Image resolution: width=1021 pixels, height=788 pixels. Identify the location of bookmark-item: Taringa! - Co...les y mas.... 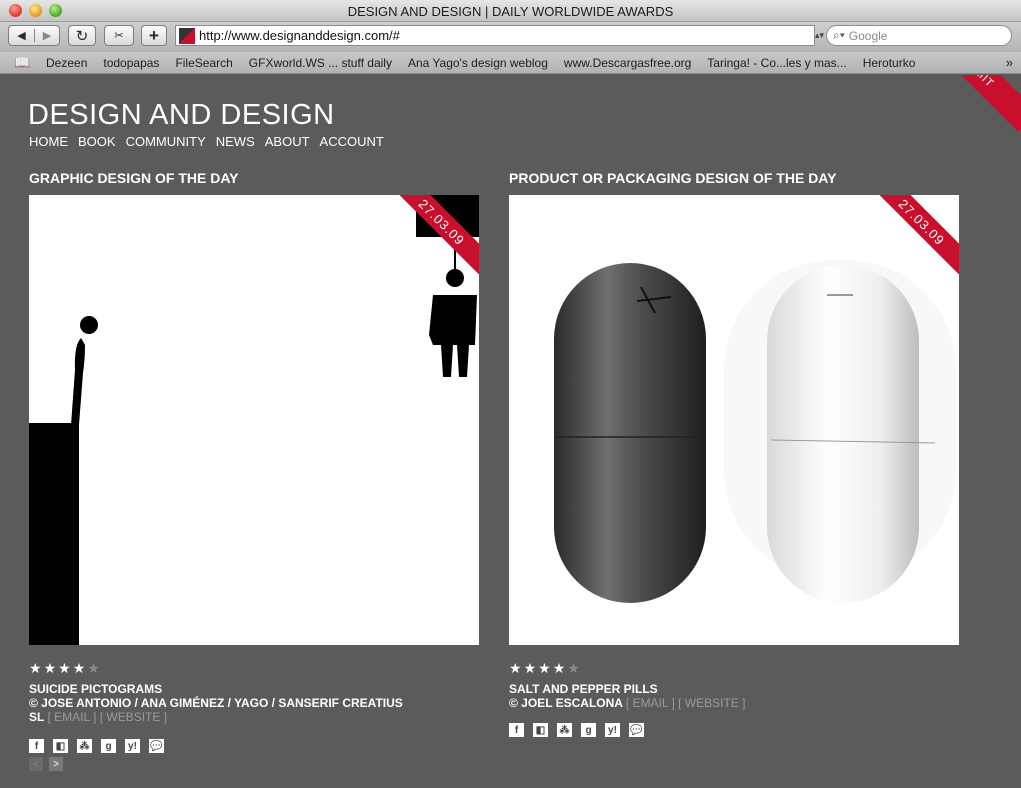
(776, 63).